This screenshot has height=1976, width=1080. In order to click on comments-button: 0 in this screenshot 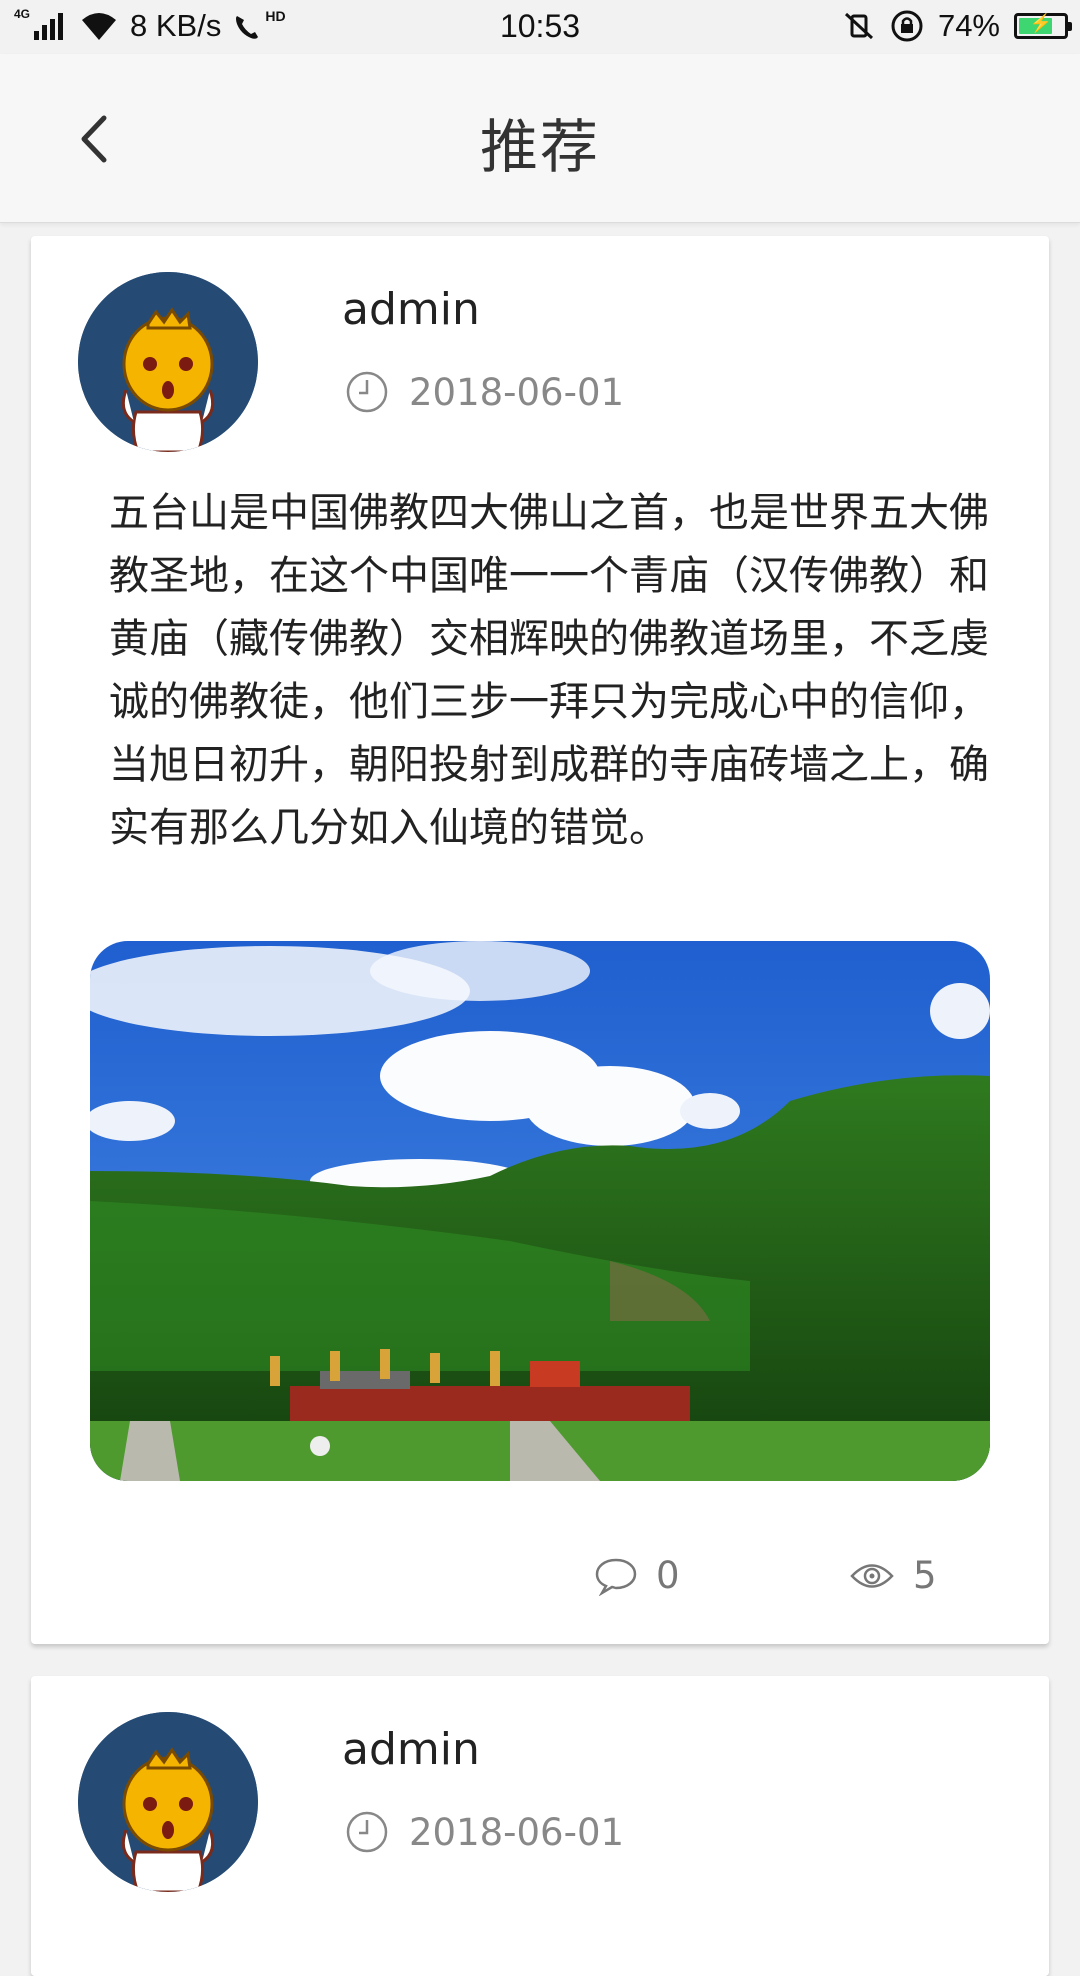, I will do `click(637, 1575)`.